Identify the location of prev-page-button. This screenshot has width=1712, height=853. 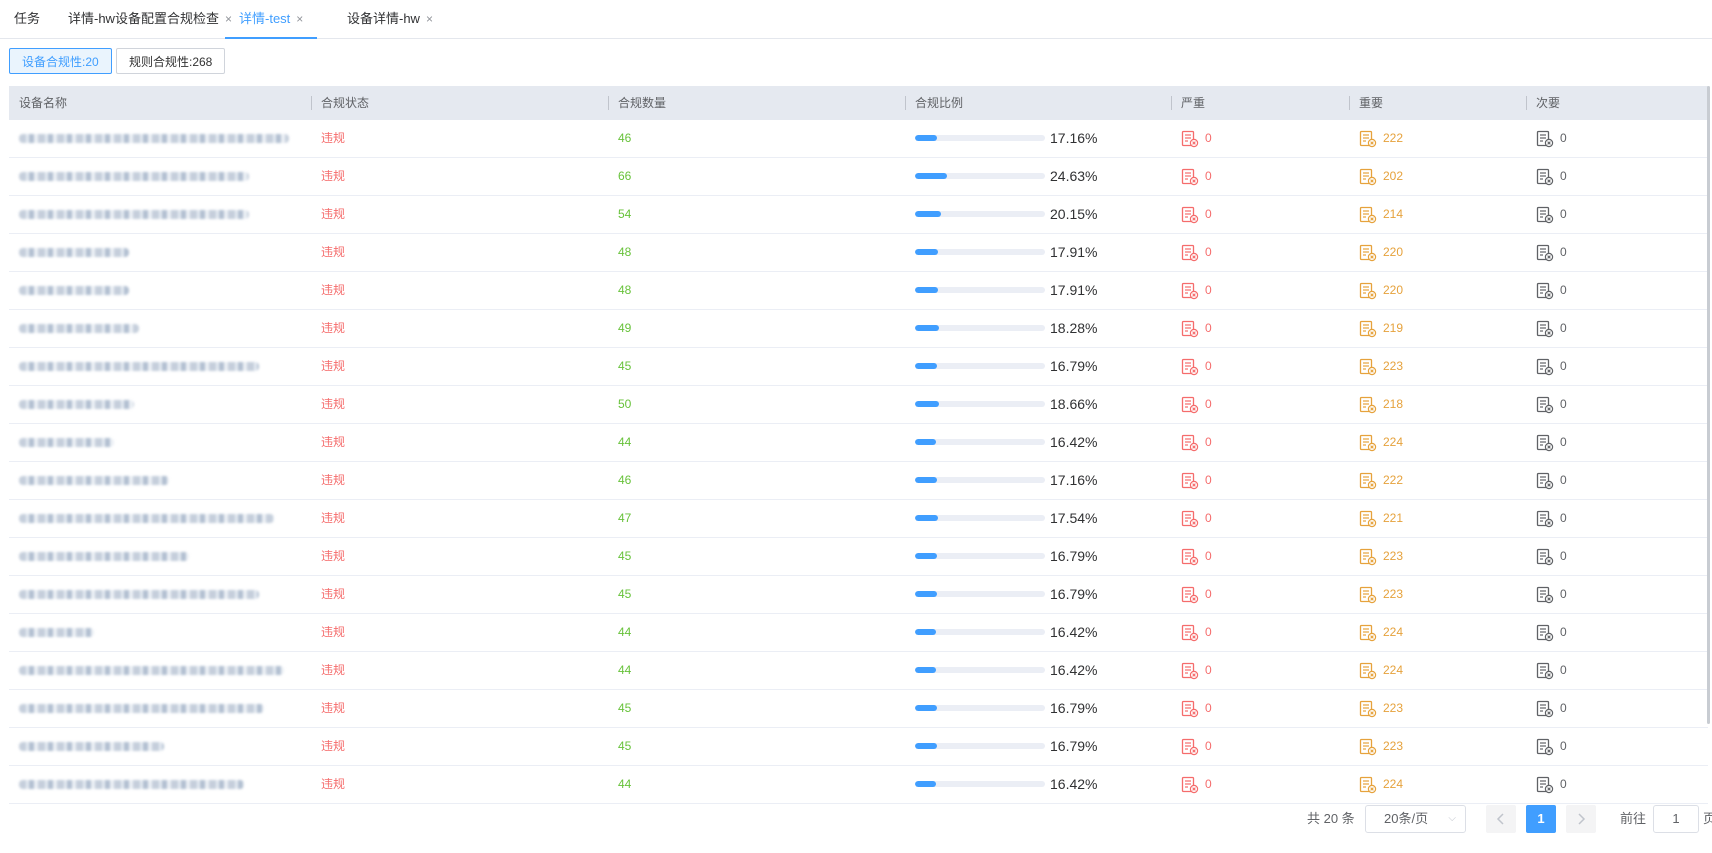
(1501, 819).